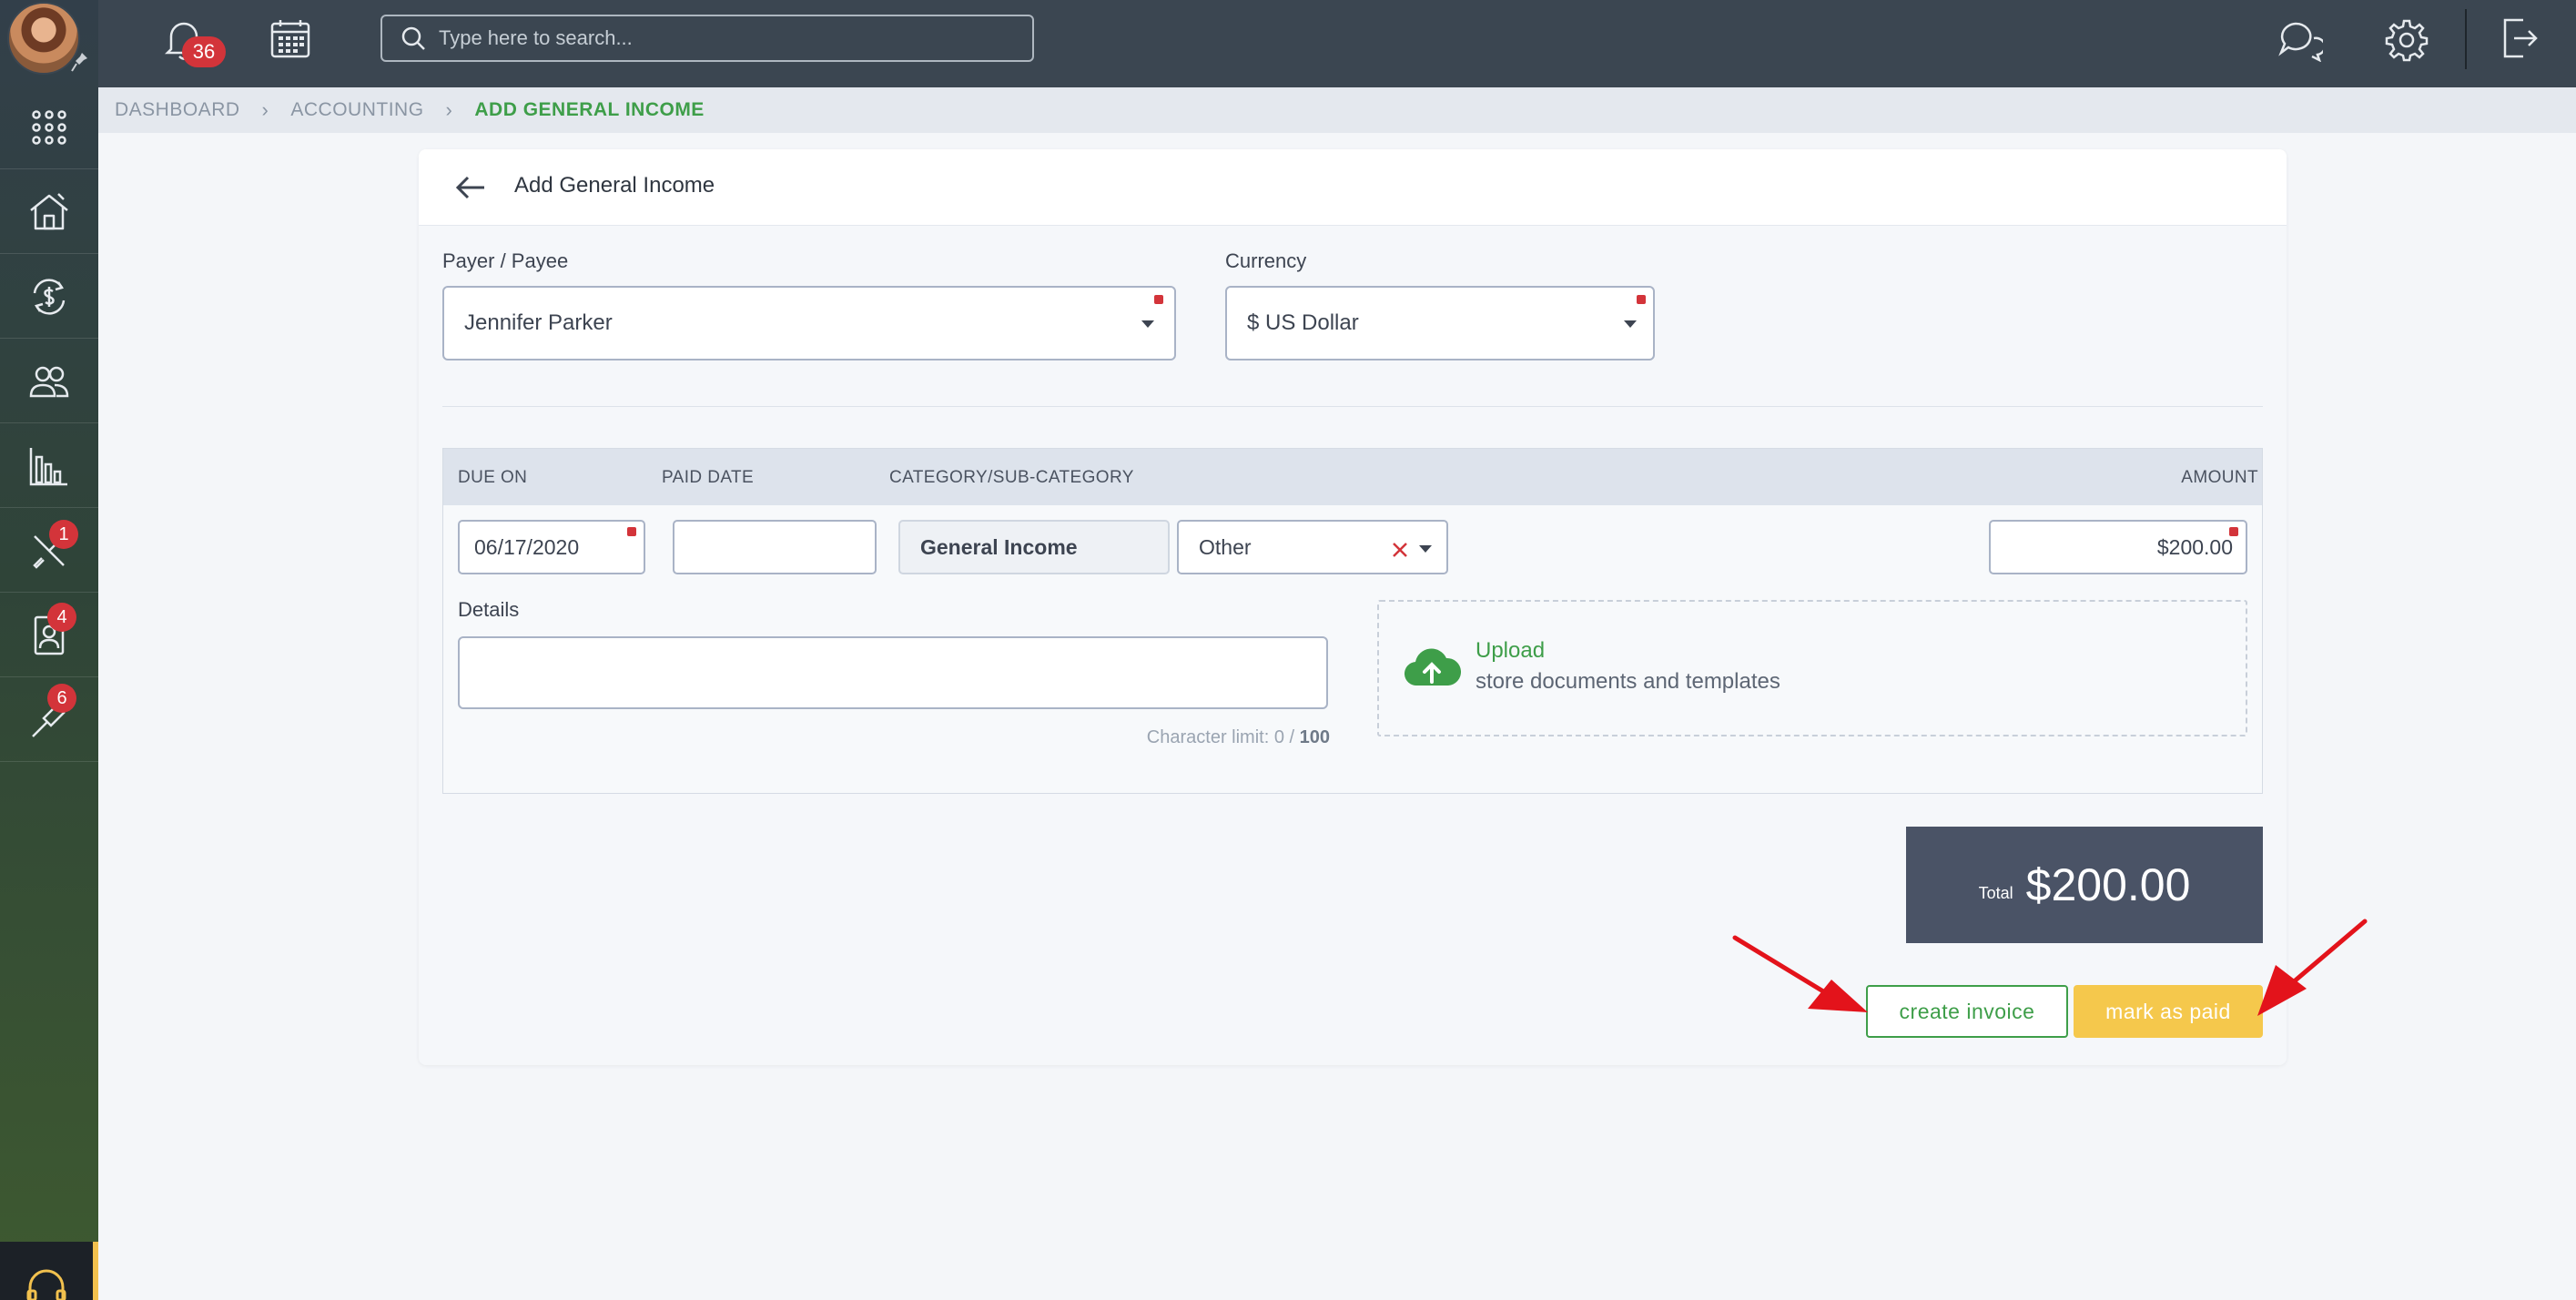  I want to click on apps-grid-icon, so click(49, 127).